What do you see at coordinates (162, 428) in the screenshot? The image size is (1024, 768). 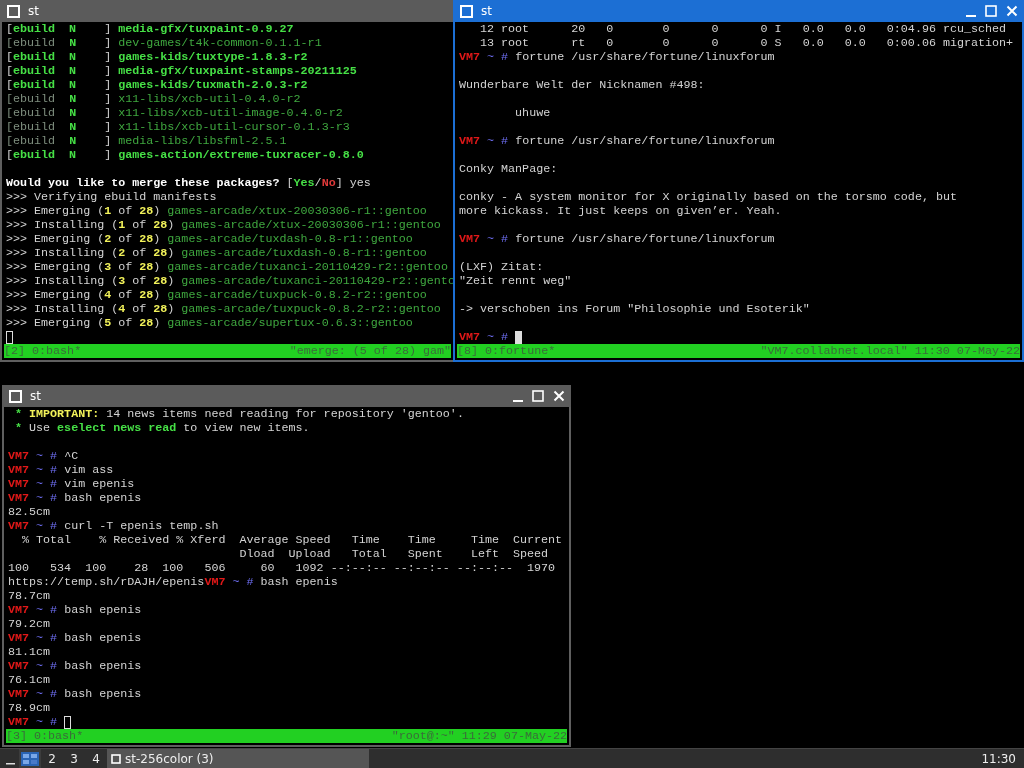 I see `terminal-line: * Use eselect news read to view new items.` at bounding box center [162, 428].